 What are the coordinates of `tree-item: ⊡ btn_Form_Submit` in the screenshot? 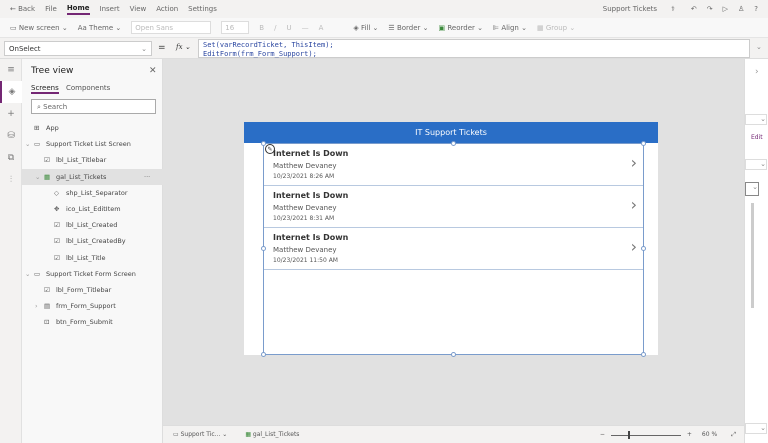 It's located at (92, 322).